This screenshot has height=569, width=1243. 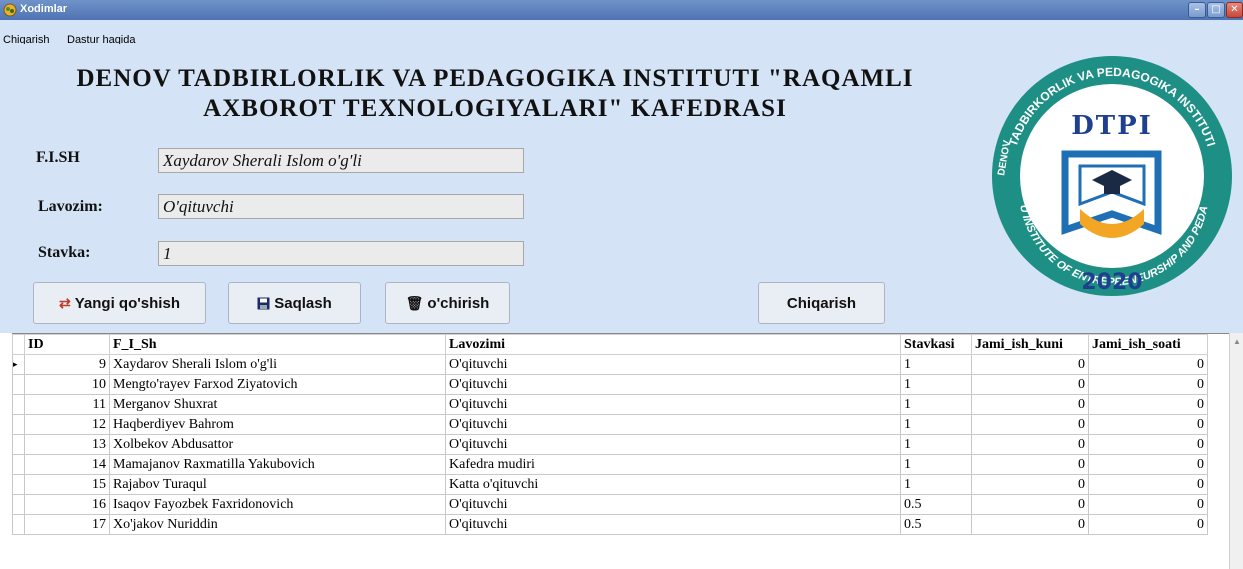 I want to click on column-header-jami-ish-kuni: Jami_ish_kuni, so click(x=1030, y=344).